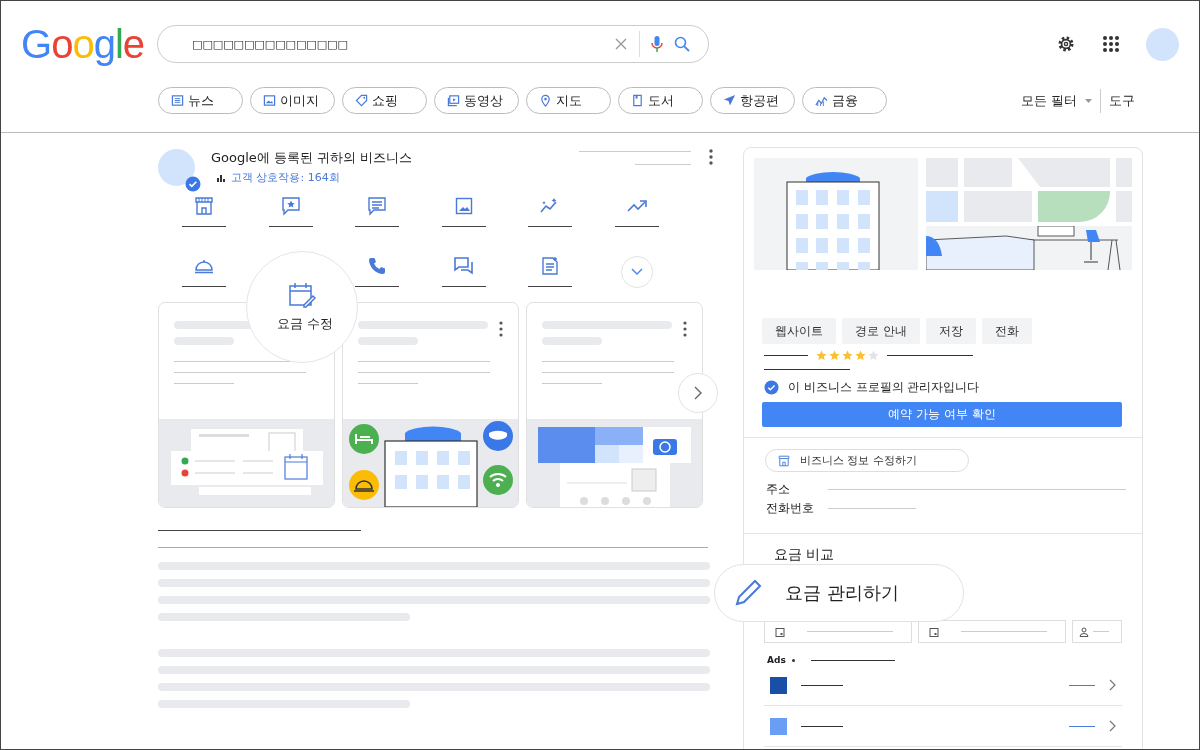 This screenshot has width=1200, height=750. I want to click on filter-chip: 뉴스, so click(200, 100).